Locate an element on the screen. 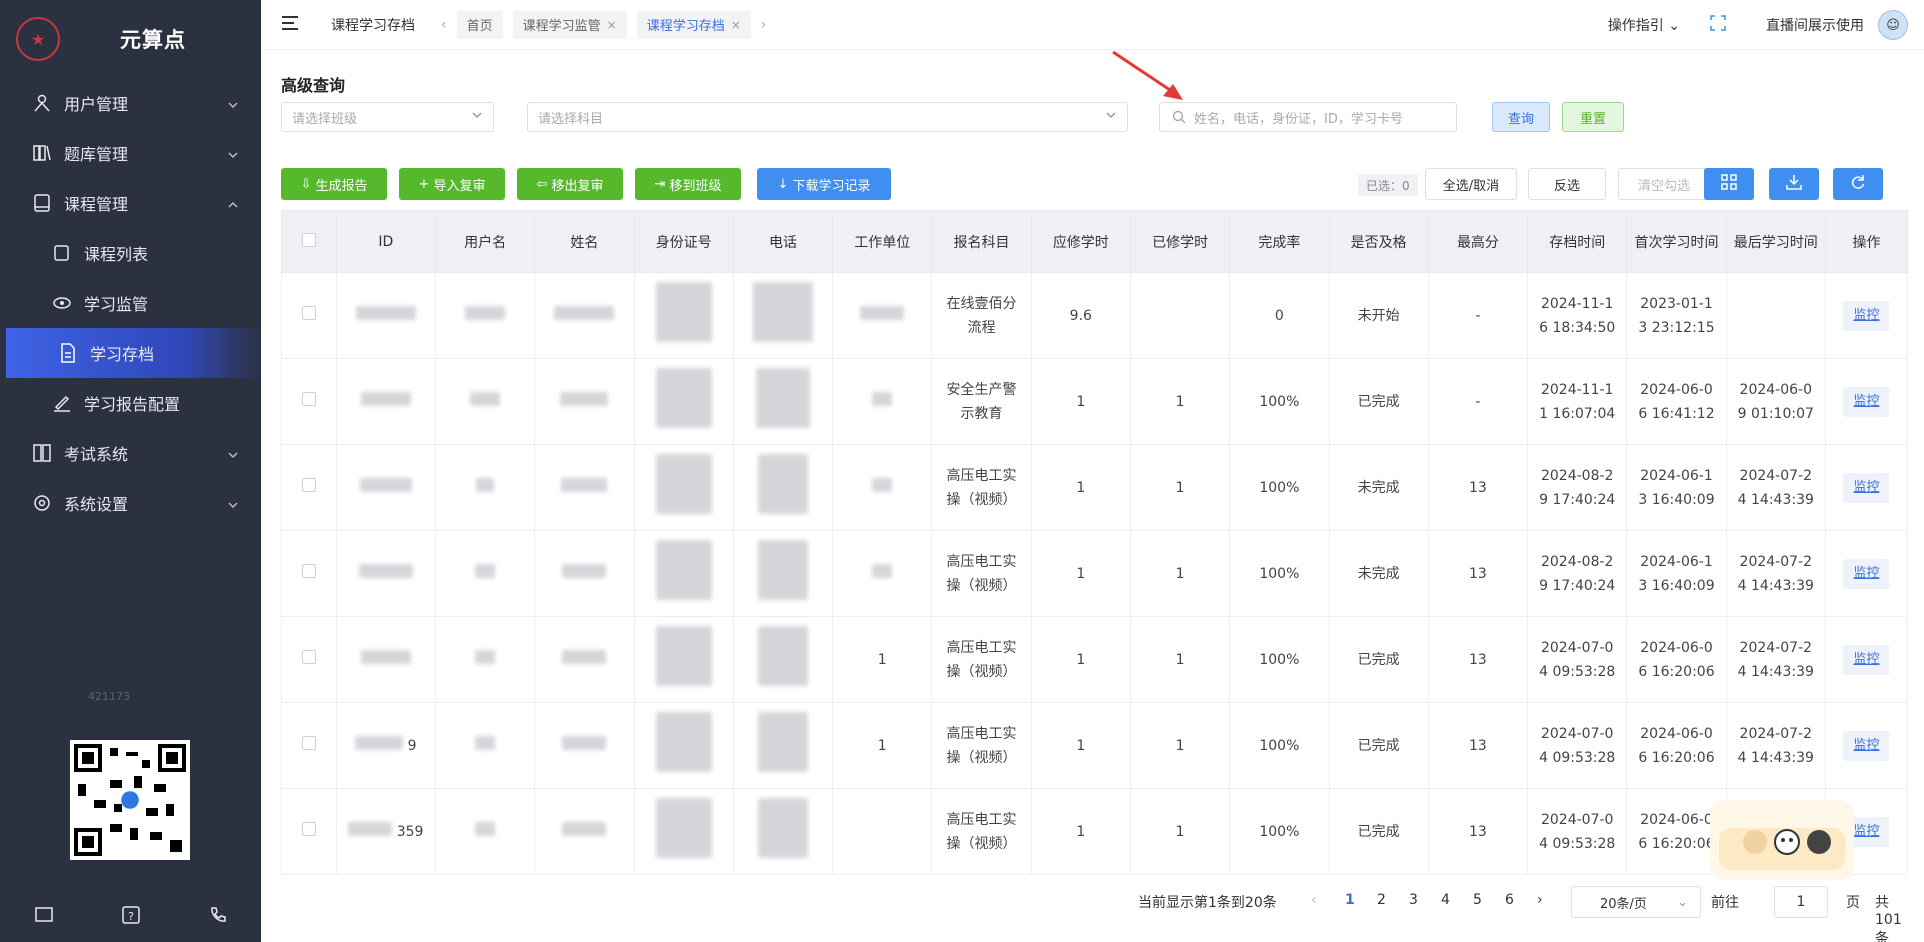 Image resolution: width=1924 pixels, height=942 pixels. screen-icon is located at coordinates (44, 917).